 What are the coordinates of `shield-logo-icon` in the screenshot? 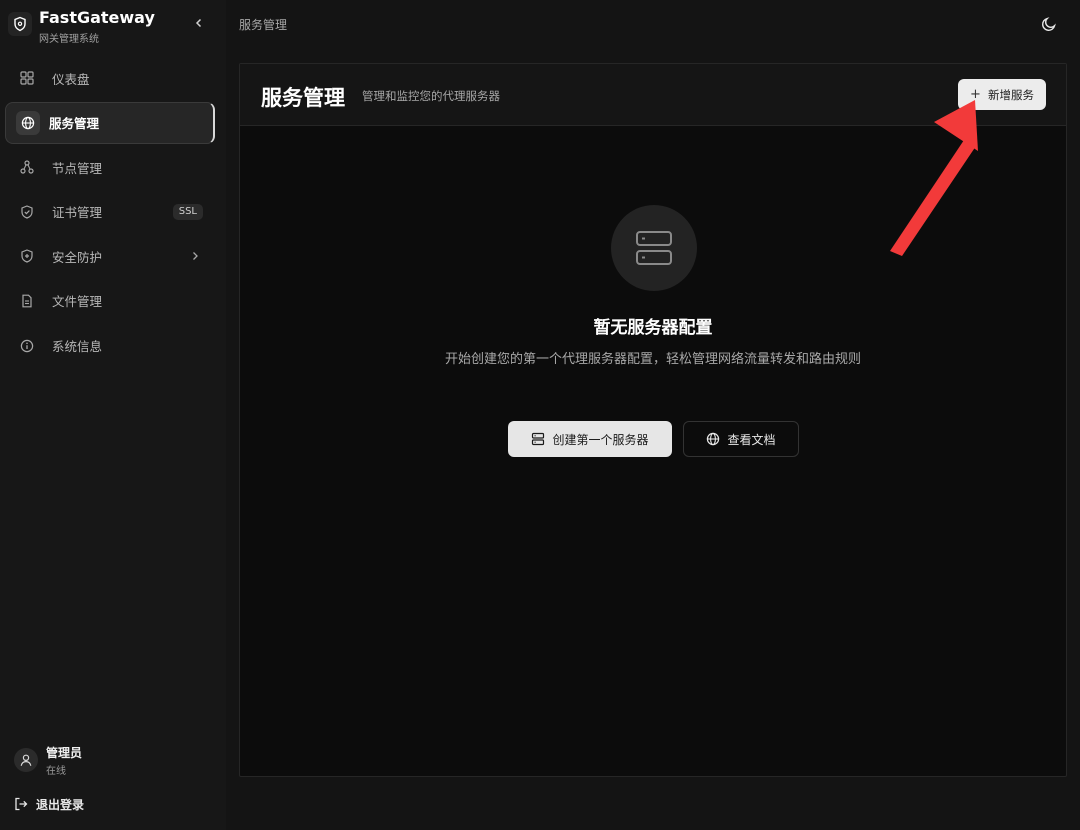 It's located at (20, 24).